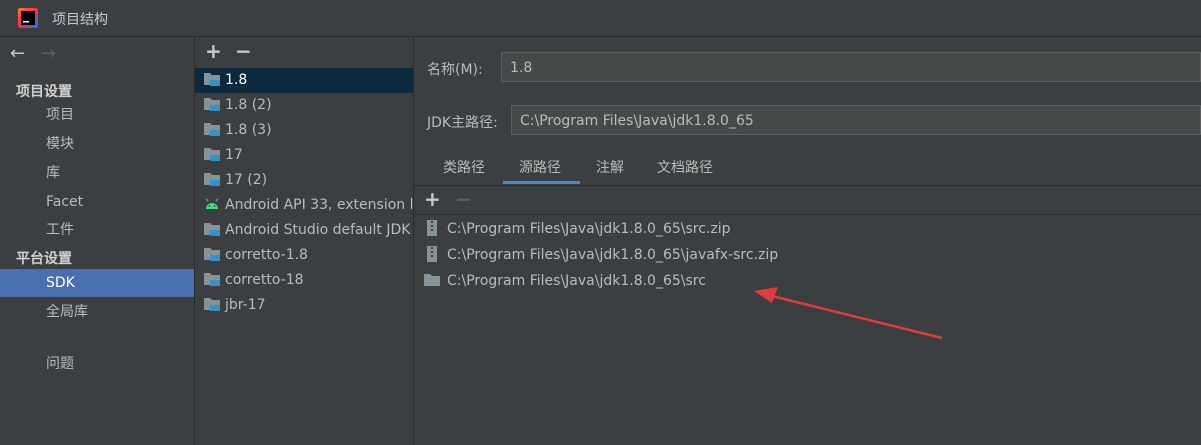 This screenshot has width=1201, height=445. I want to click on sdk-item-label: Android API 33, extension level 3, so click(319, 205).